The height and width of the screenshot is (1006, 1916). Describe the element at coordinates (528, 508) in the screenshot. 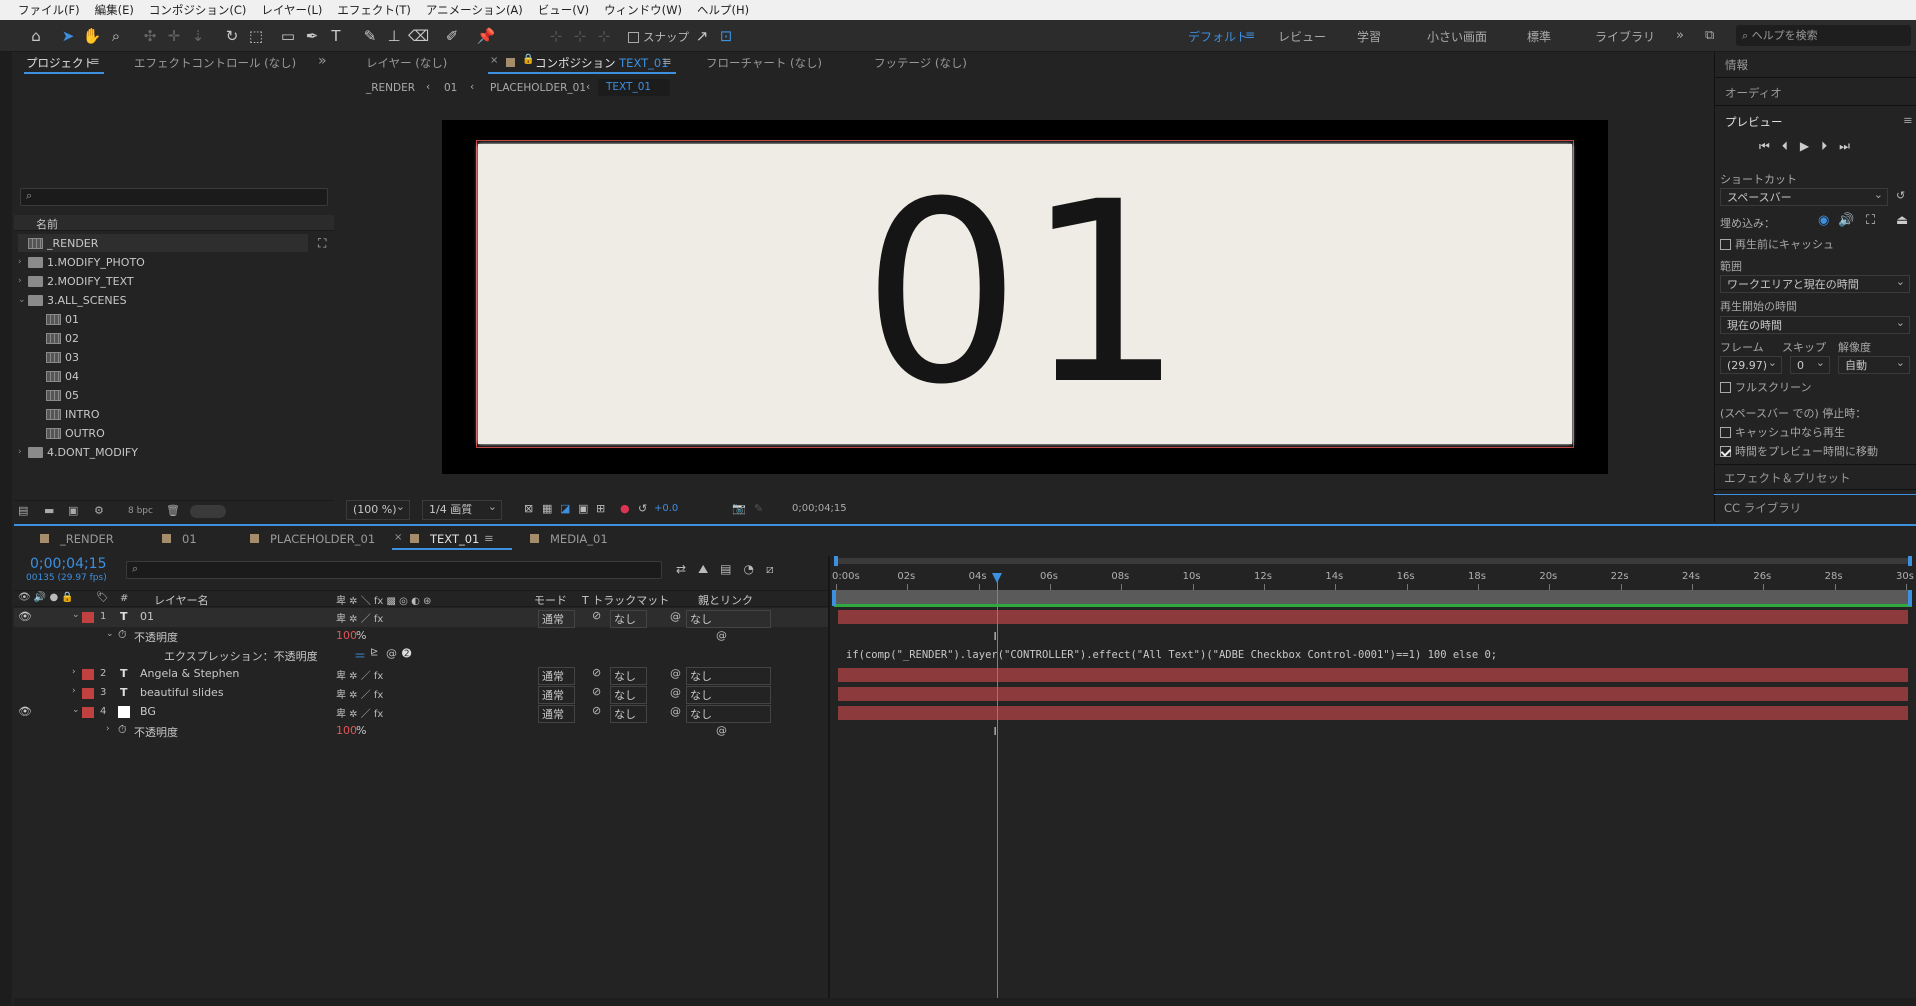

I see `fast-preview-icon: ⊠` at that location.